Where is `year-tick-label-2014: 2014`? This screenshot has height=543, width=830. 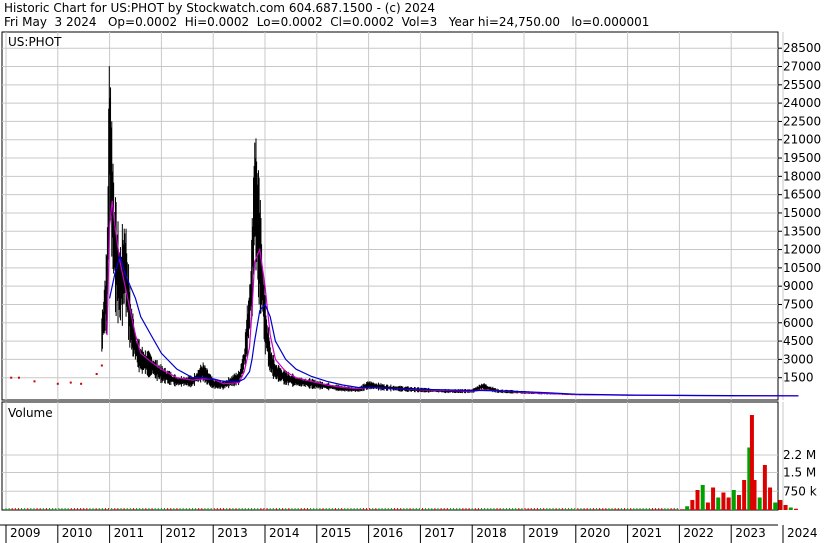 year-tick-label-2014: 2014 is located at coordinates (284, 533).